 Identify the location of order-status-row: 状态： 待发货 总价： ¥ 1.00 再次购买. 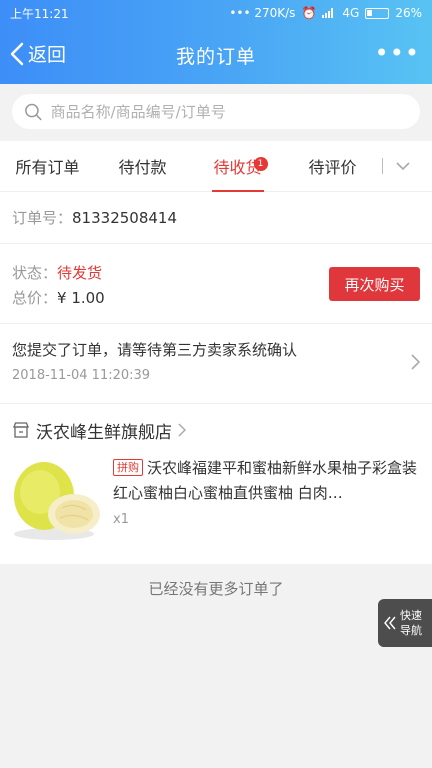
(216, 284).